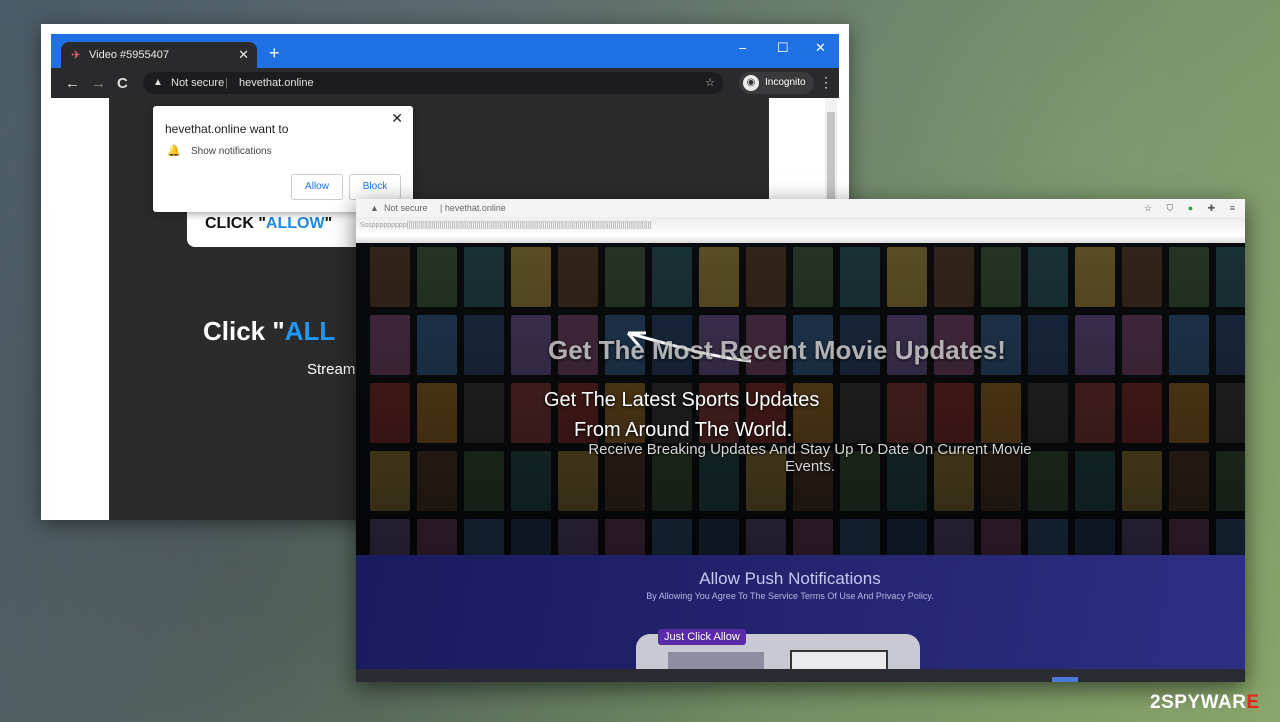 The width and height of the screenshot is (1280, 722). What do you see at coordinates (800, 208) in the screenshot?
I see `address-bar-2: ▲ Not secure | hevethat.online ☆ ⛉ ● ✚ ≡` at bounding box center [800, 208].